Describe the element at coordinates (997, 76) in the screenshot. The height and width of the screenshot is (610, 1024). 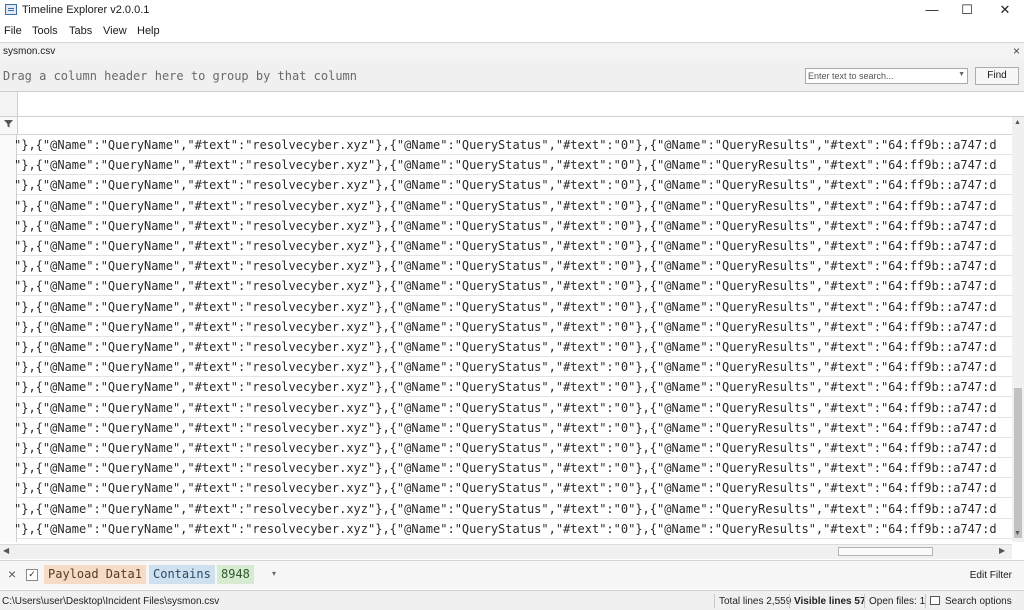
I see `find-button: Find` at that location.